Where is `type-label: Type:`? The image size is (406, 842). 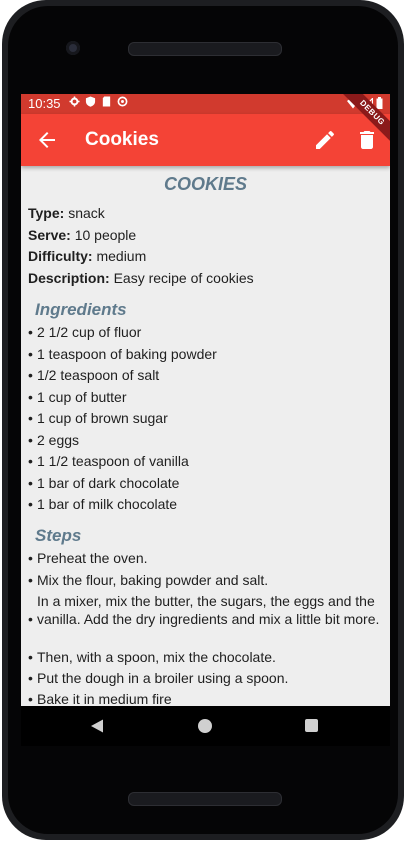 type-label: Type: is located at coordinates (46, 213).